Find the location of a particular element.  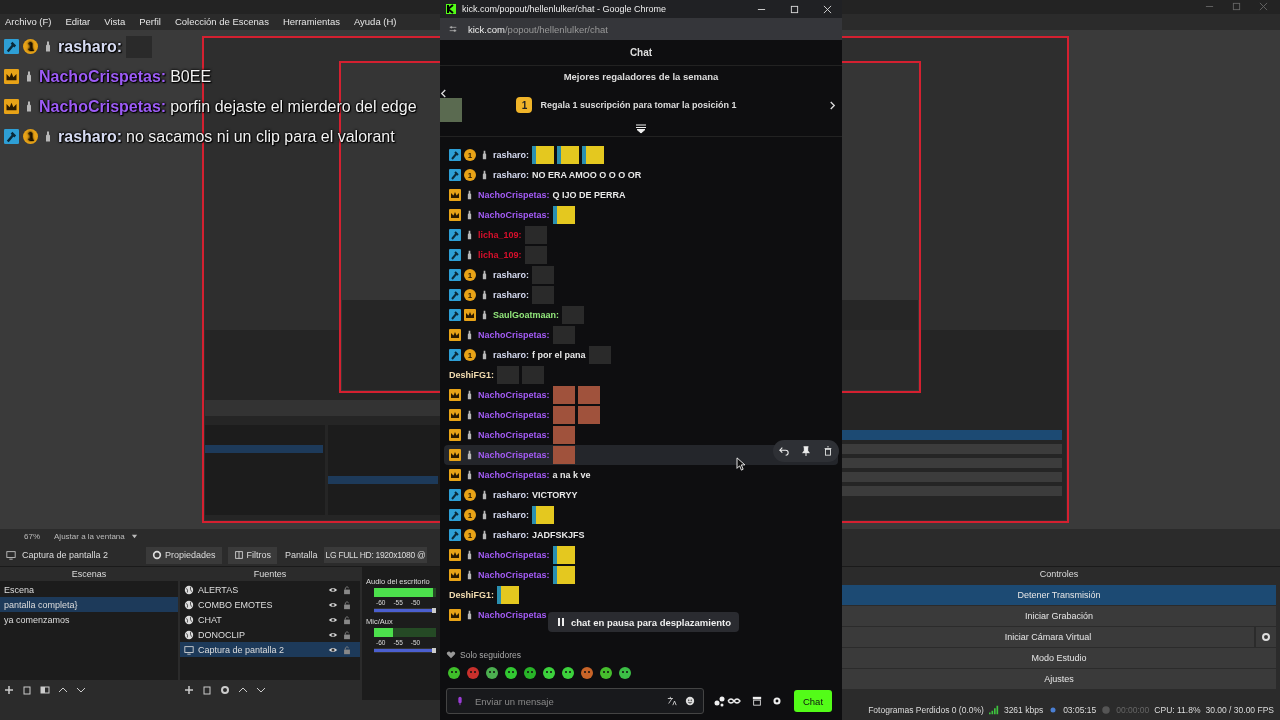

display-dropdown: LG FULL HD: 1920x1080 @ is located at coordinates (375, 555).